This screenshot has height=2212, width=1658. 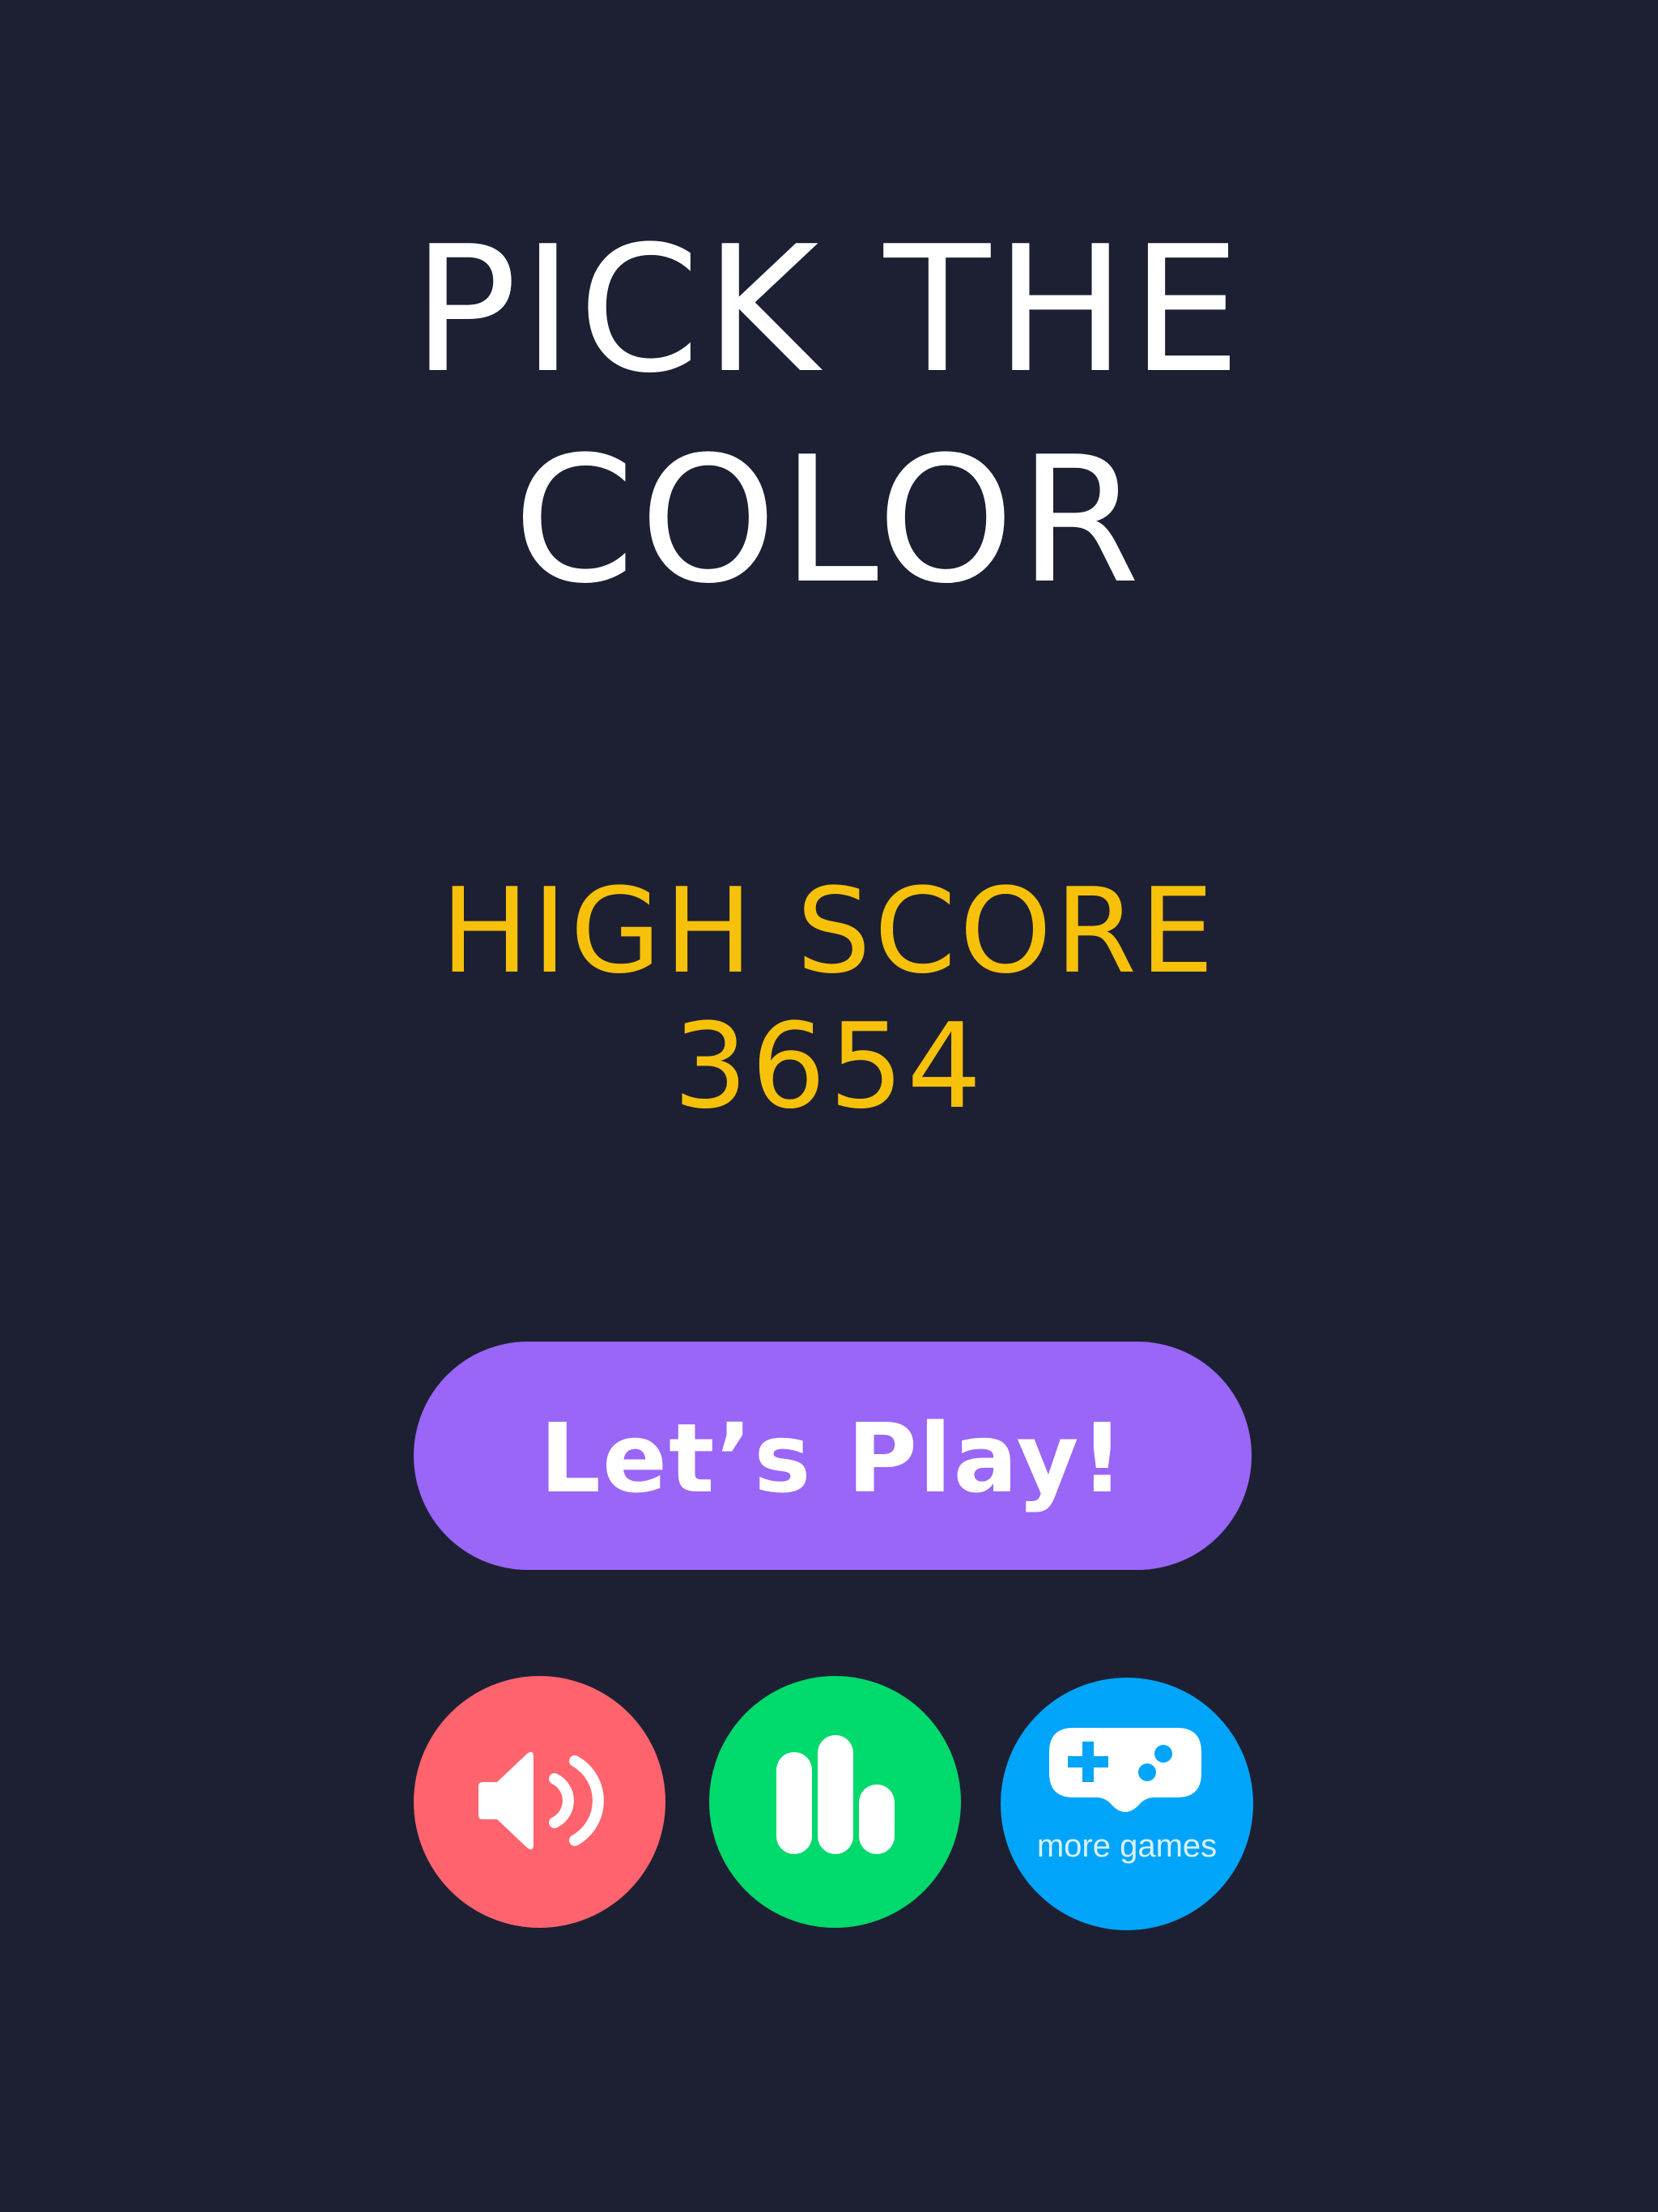 What do you see at coordinates (829, 1067) in the screenshot?
I see `high-score-value: 3654` at bounding box center [829, 1067].